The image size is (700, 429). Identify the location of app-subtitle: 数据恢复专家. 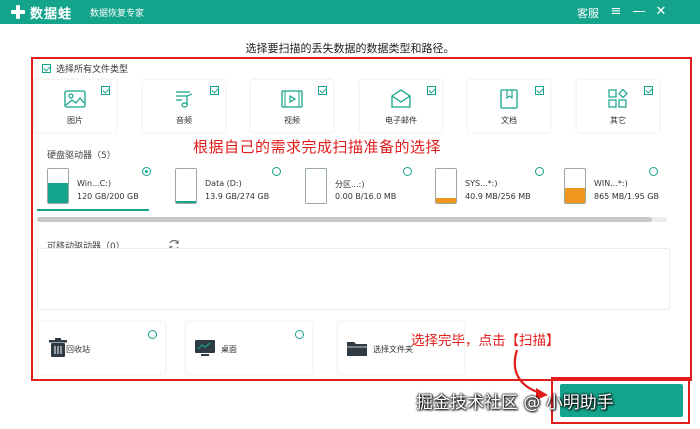
(117, 14).